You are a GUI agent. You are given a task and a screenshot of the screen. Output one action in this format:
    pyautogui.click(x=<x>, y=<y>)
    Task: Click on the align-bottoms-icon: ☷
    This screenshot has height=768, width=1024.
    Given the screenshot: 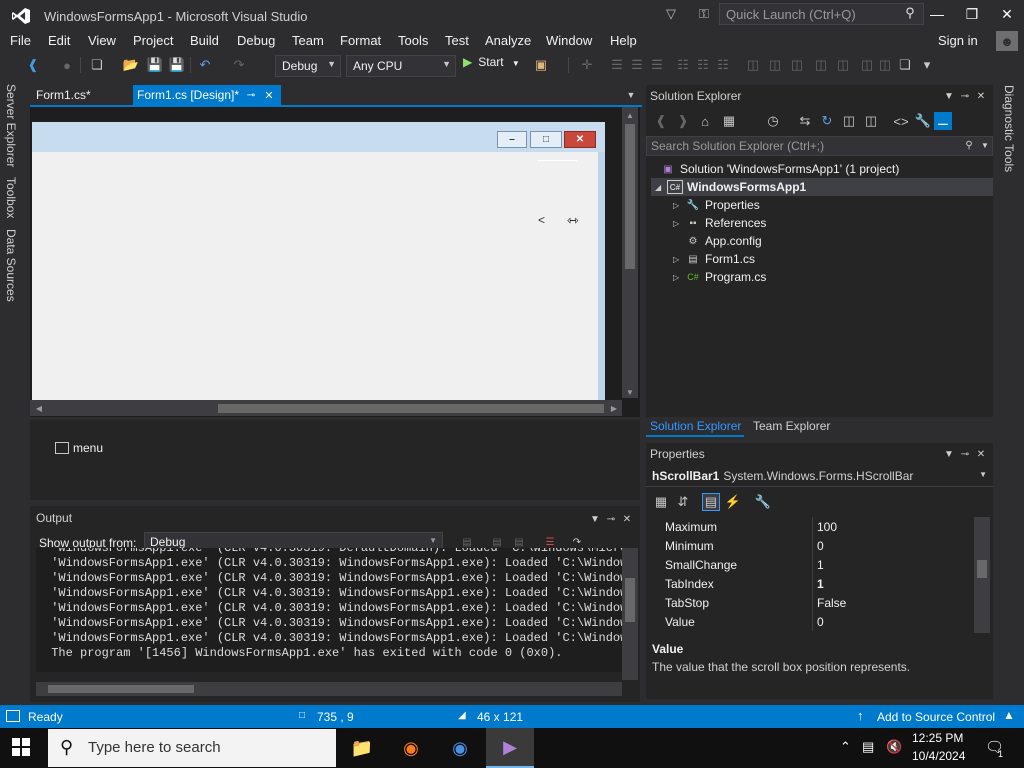 What is the action you would take?
    pyautogui.click(x=723, y=65)
    